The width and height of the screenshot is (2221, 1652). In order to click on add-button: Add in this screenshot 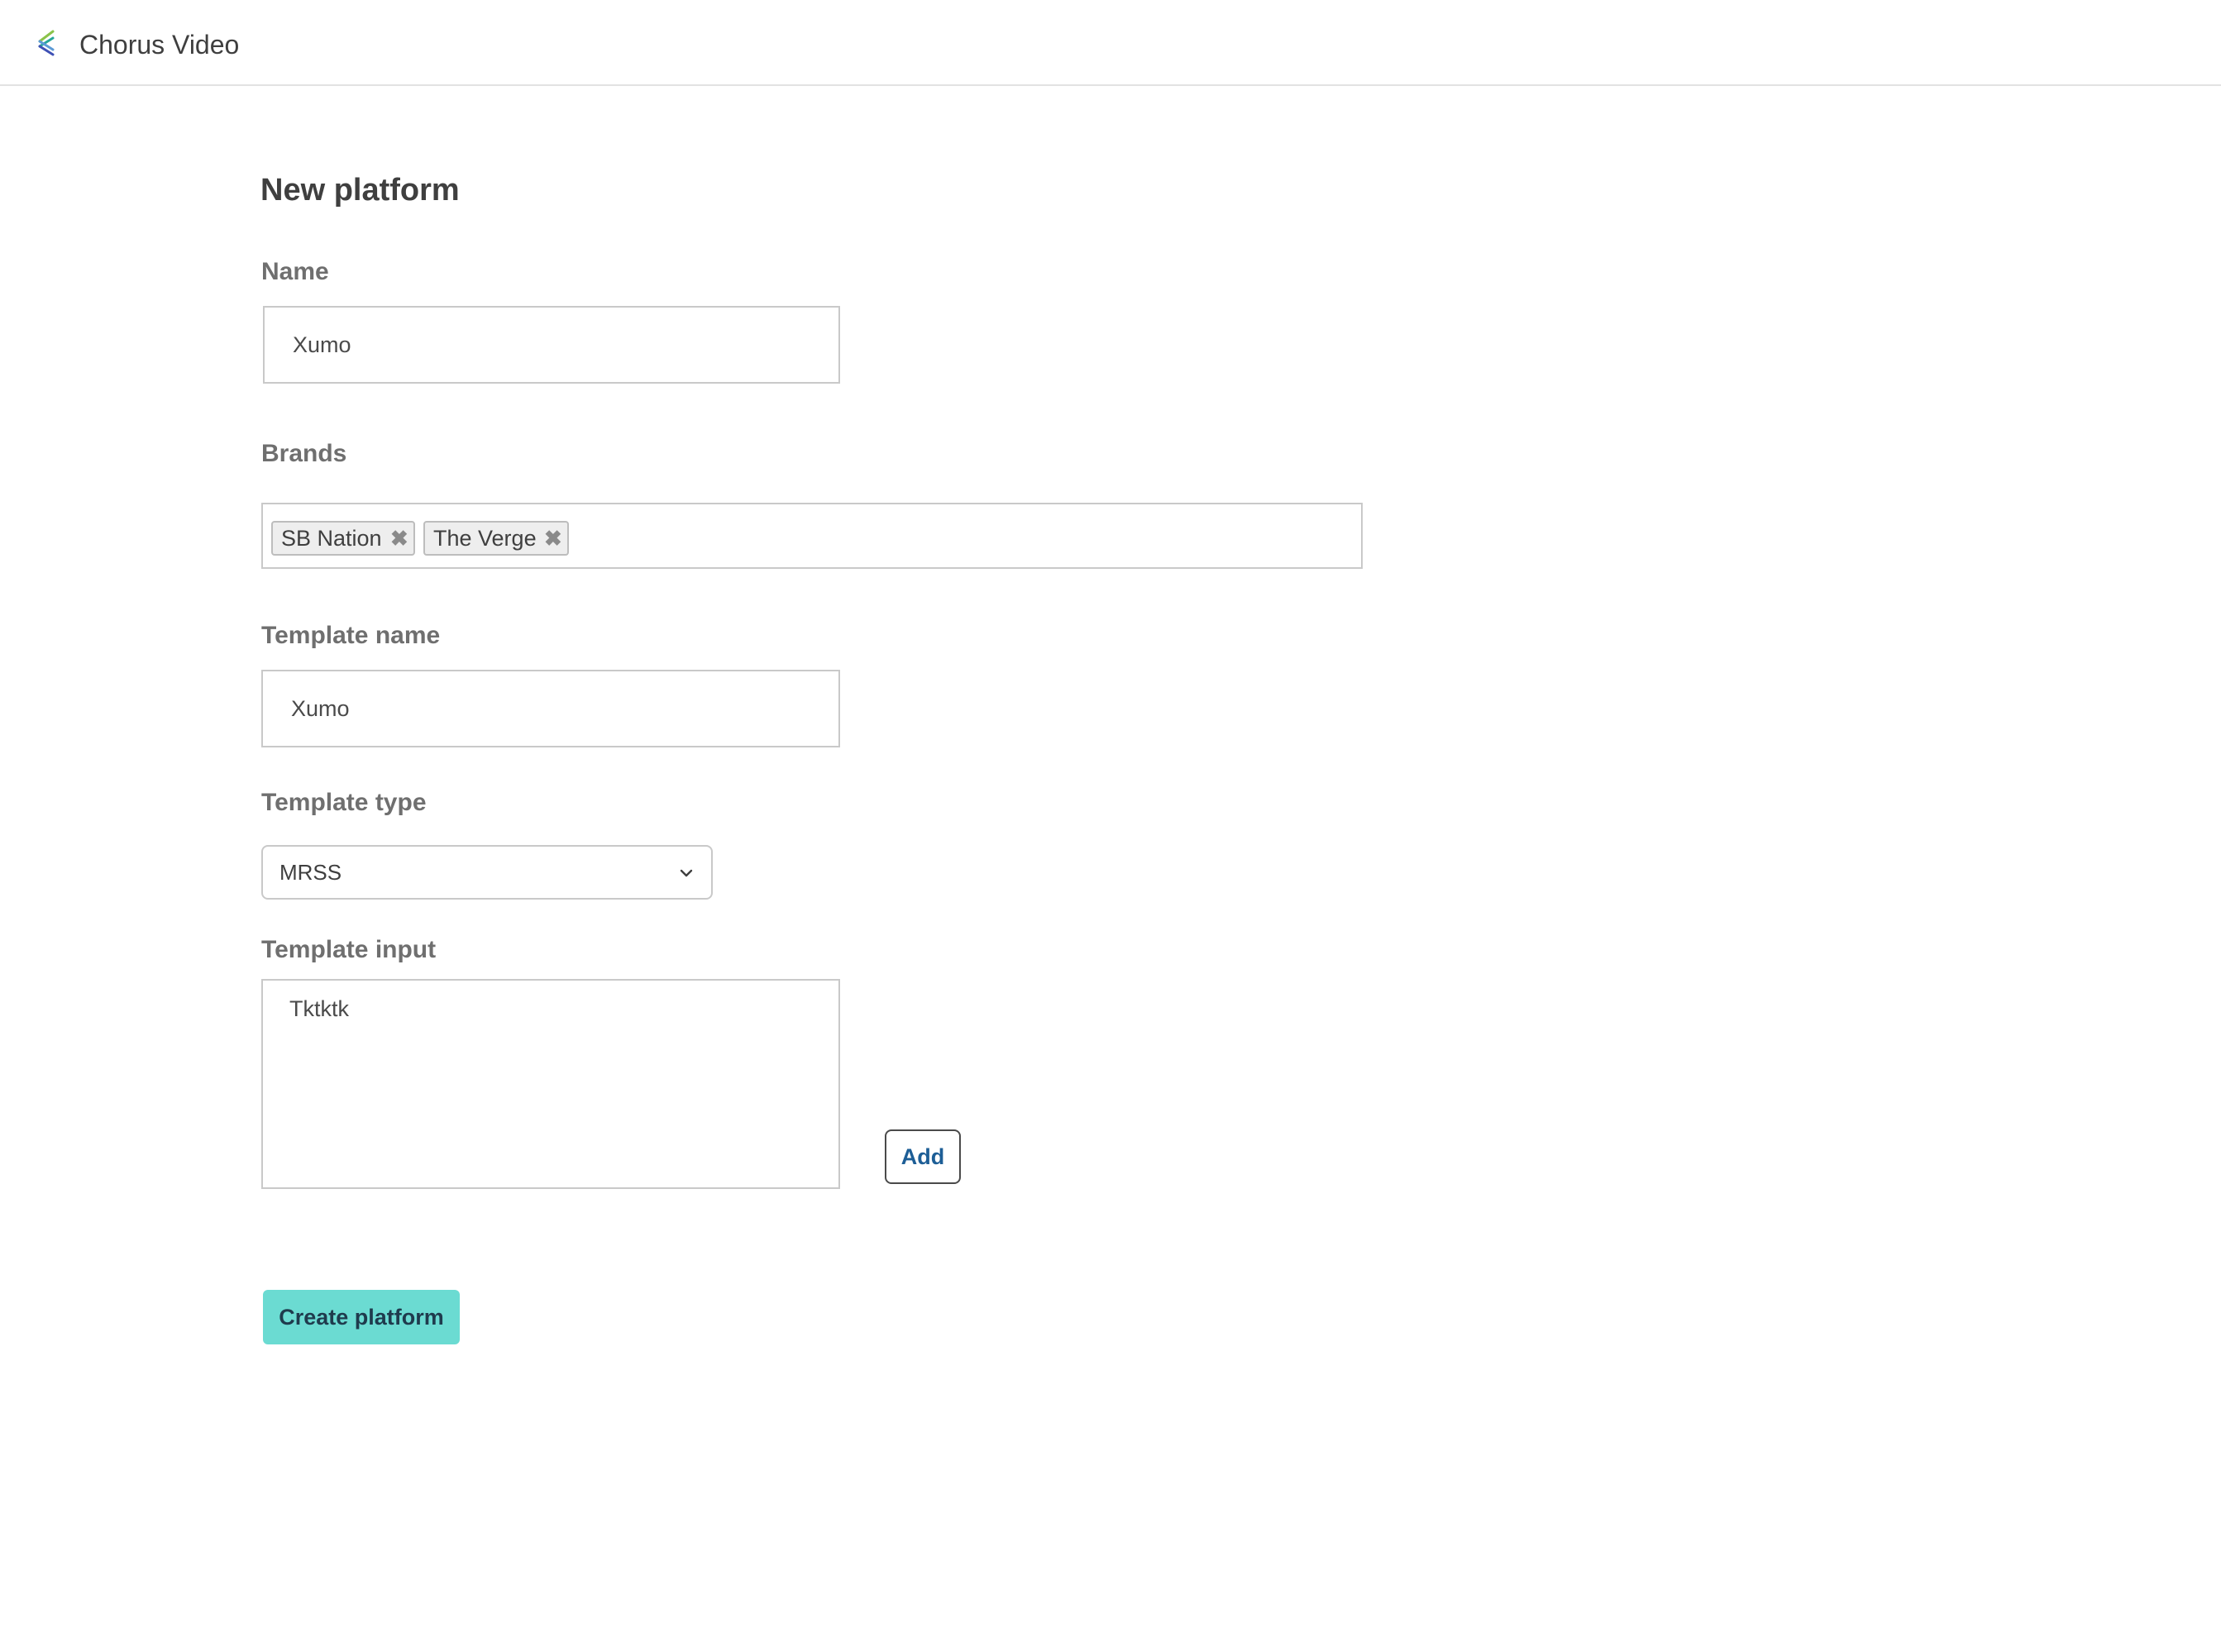, I will do `click(923, 1157)`.